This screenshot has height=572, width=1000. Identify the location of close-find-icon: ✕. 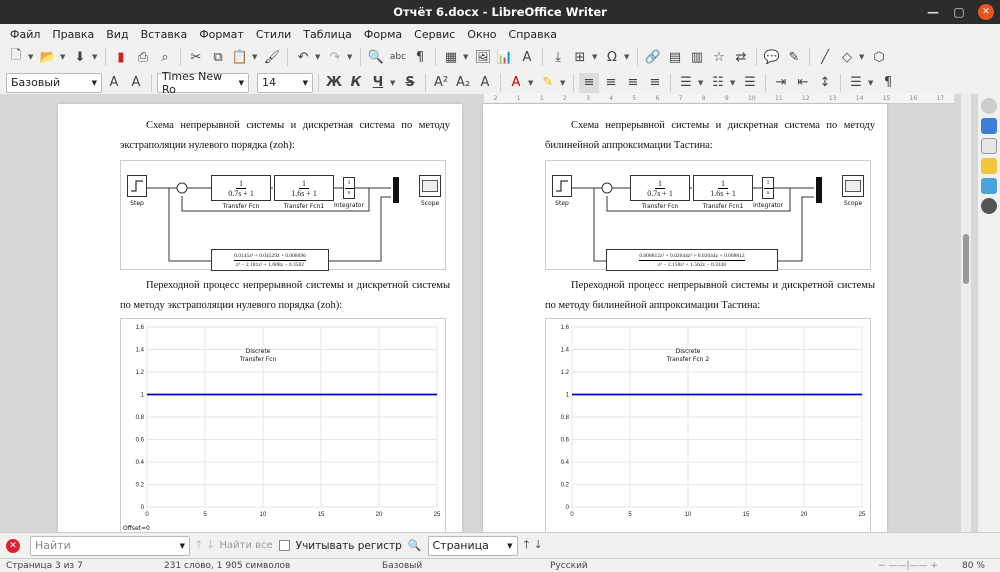
(13, 545).